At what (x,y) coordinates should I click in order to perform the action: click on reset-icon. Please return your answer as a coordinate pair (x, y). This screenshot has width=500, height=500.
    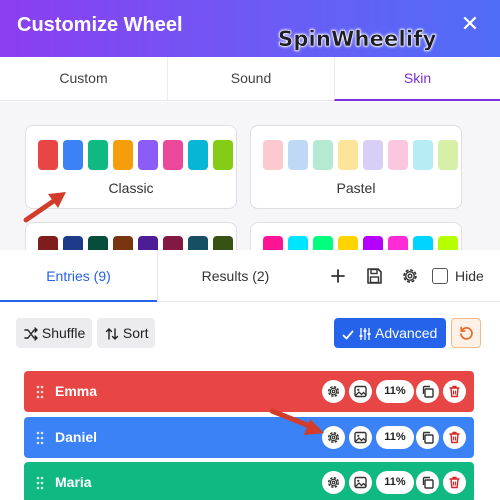
    Looking at the image, I should click on (466, 333).